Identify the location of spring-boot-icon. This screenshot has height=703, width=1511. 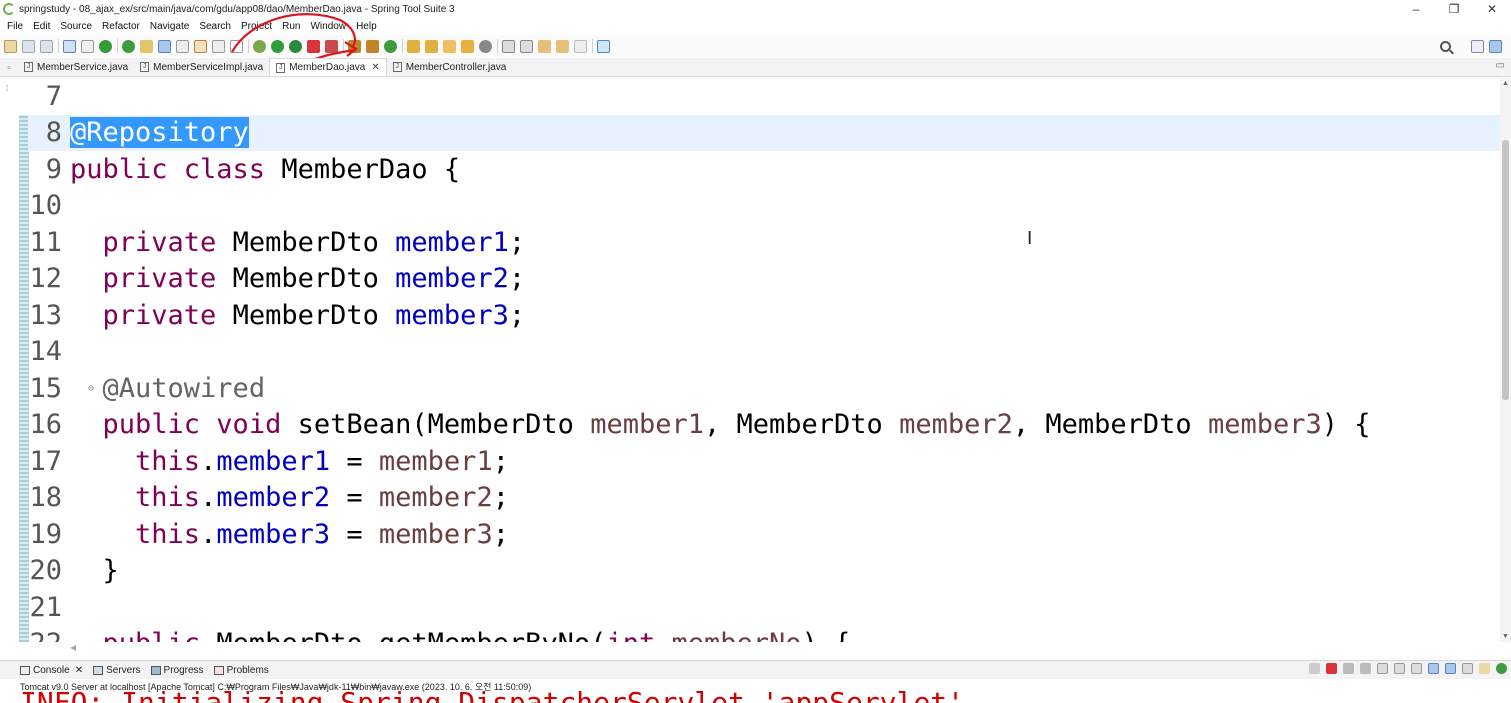
(105, 46).